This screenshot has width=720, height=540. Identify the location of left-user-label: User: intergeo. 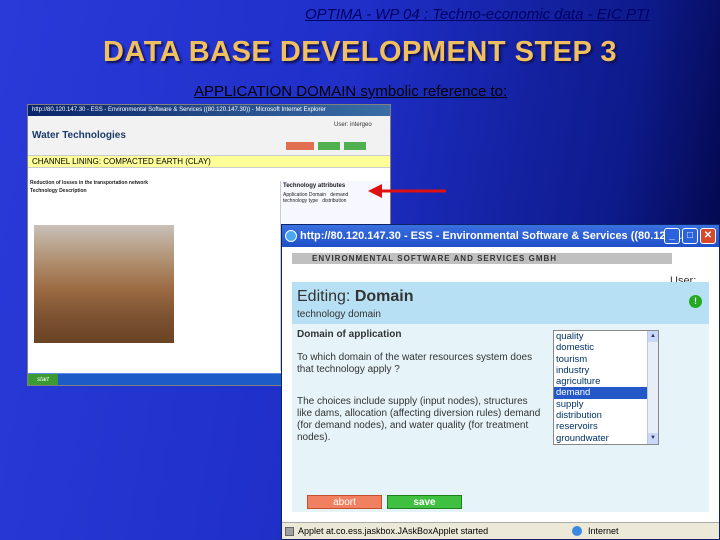
(353, 125).